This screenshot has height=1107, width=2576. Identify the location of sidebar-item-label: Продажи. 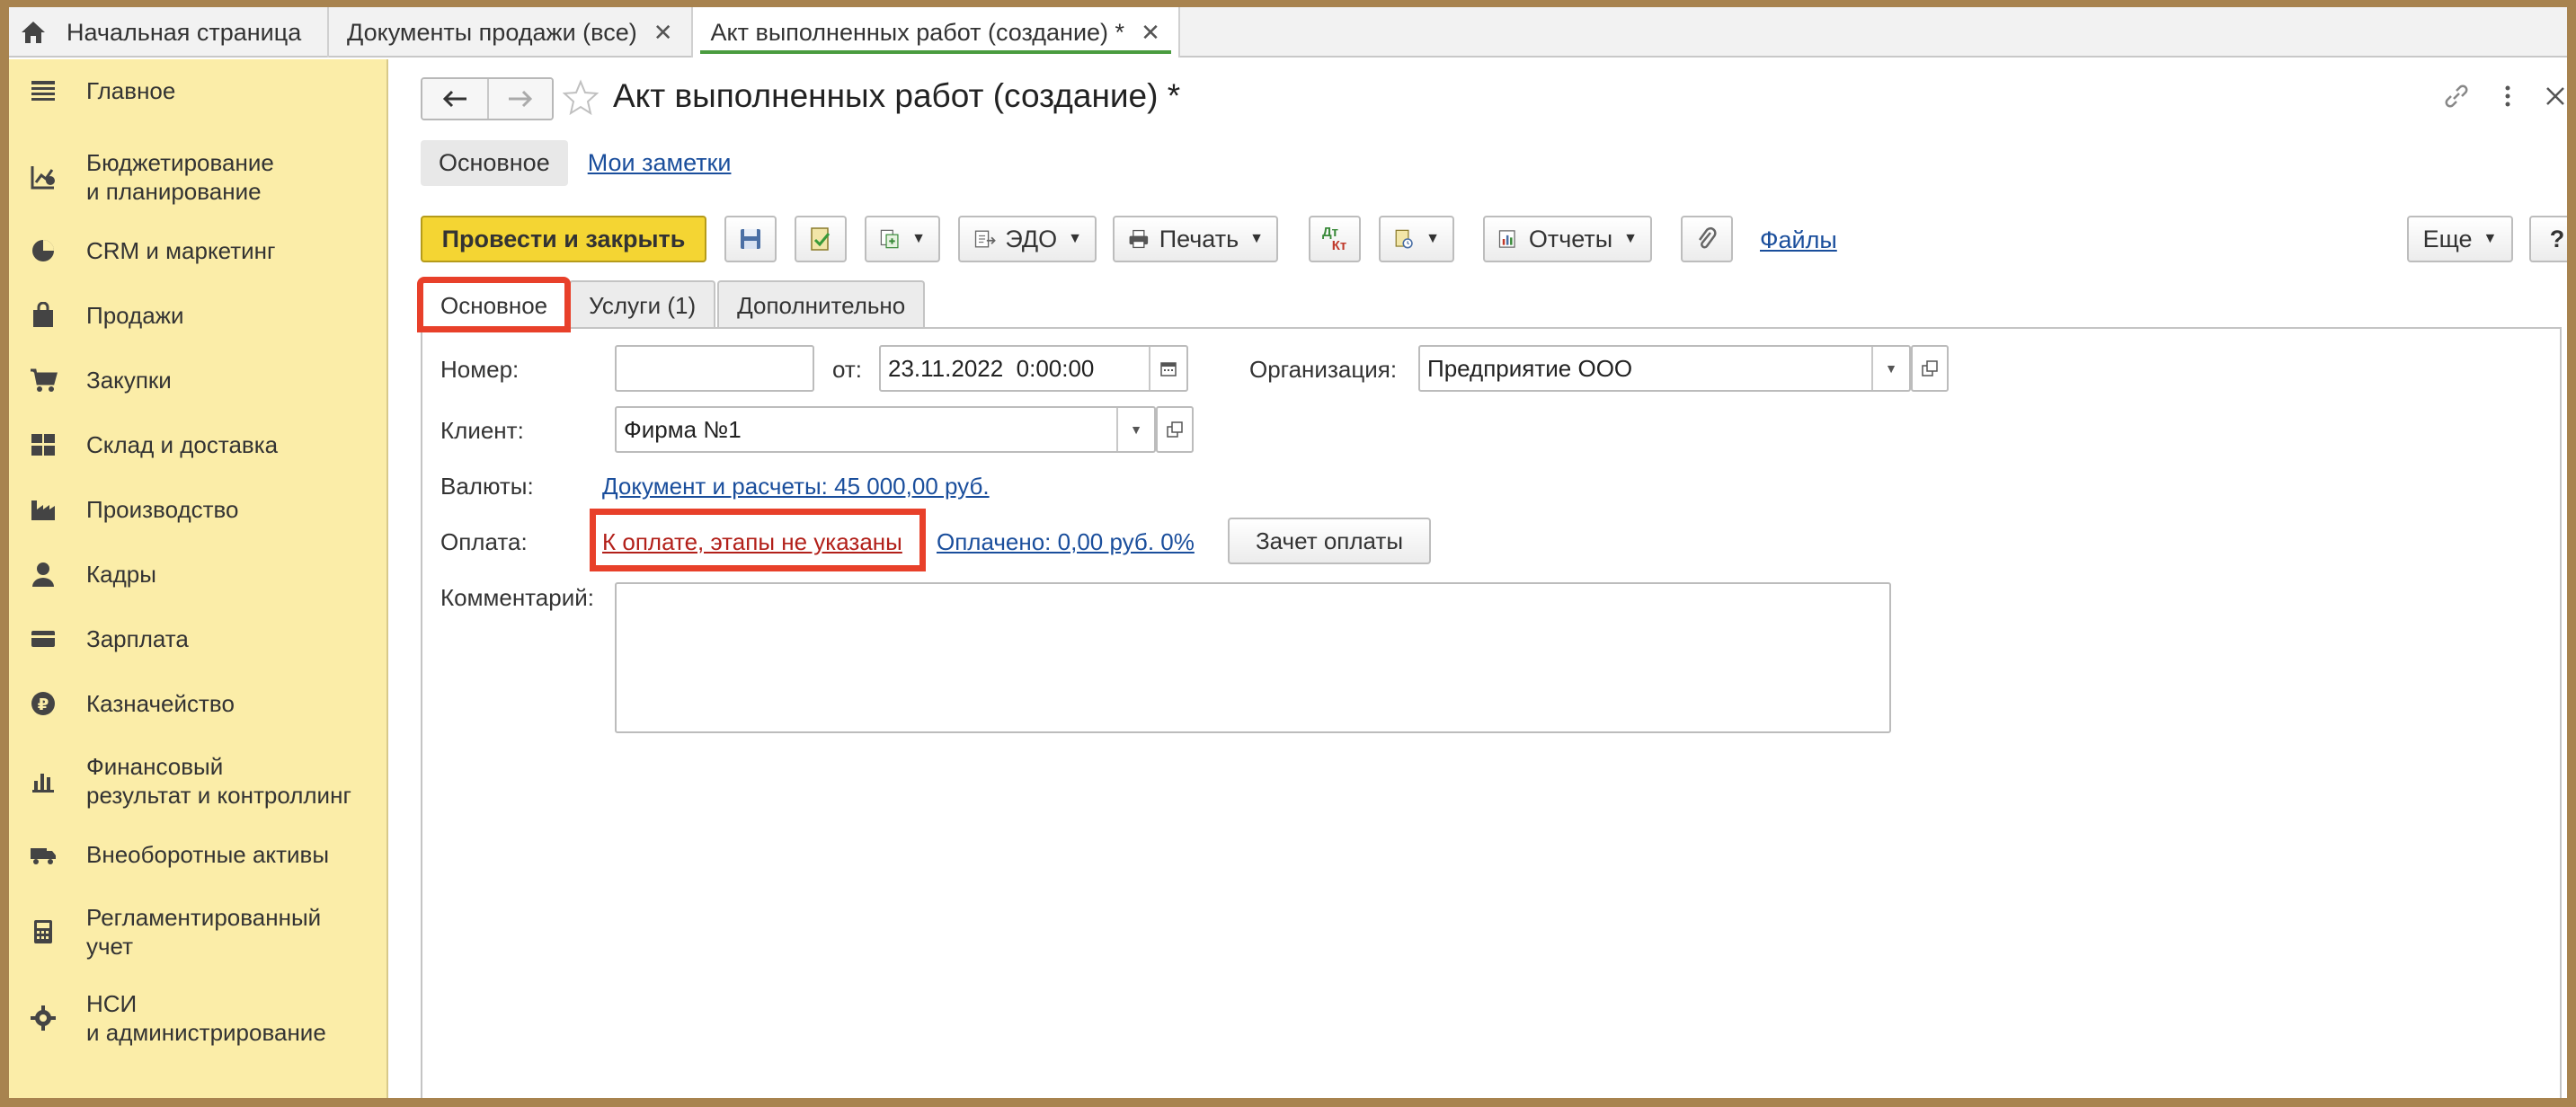
(135, 315).